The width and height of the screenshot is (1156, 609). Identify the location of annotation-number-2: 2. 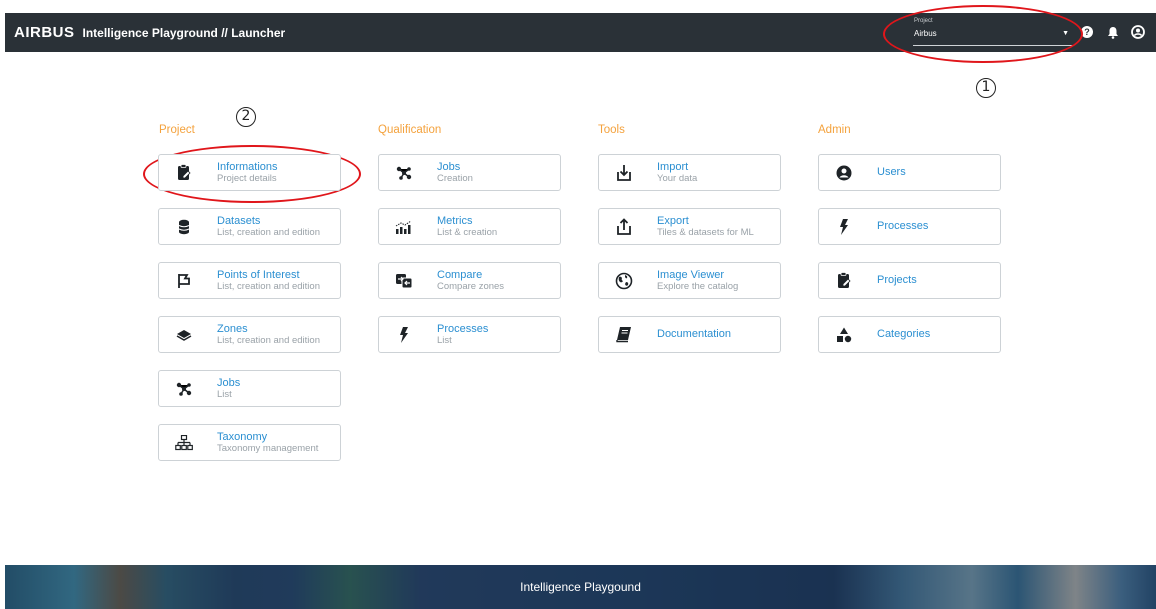
(246, 117).